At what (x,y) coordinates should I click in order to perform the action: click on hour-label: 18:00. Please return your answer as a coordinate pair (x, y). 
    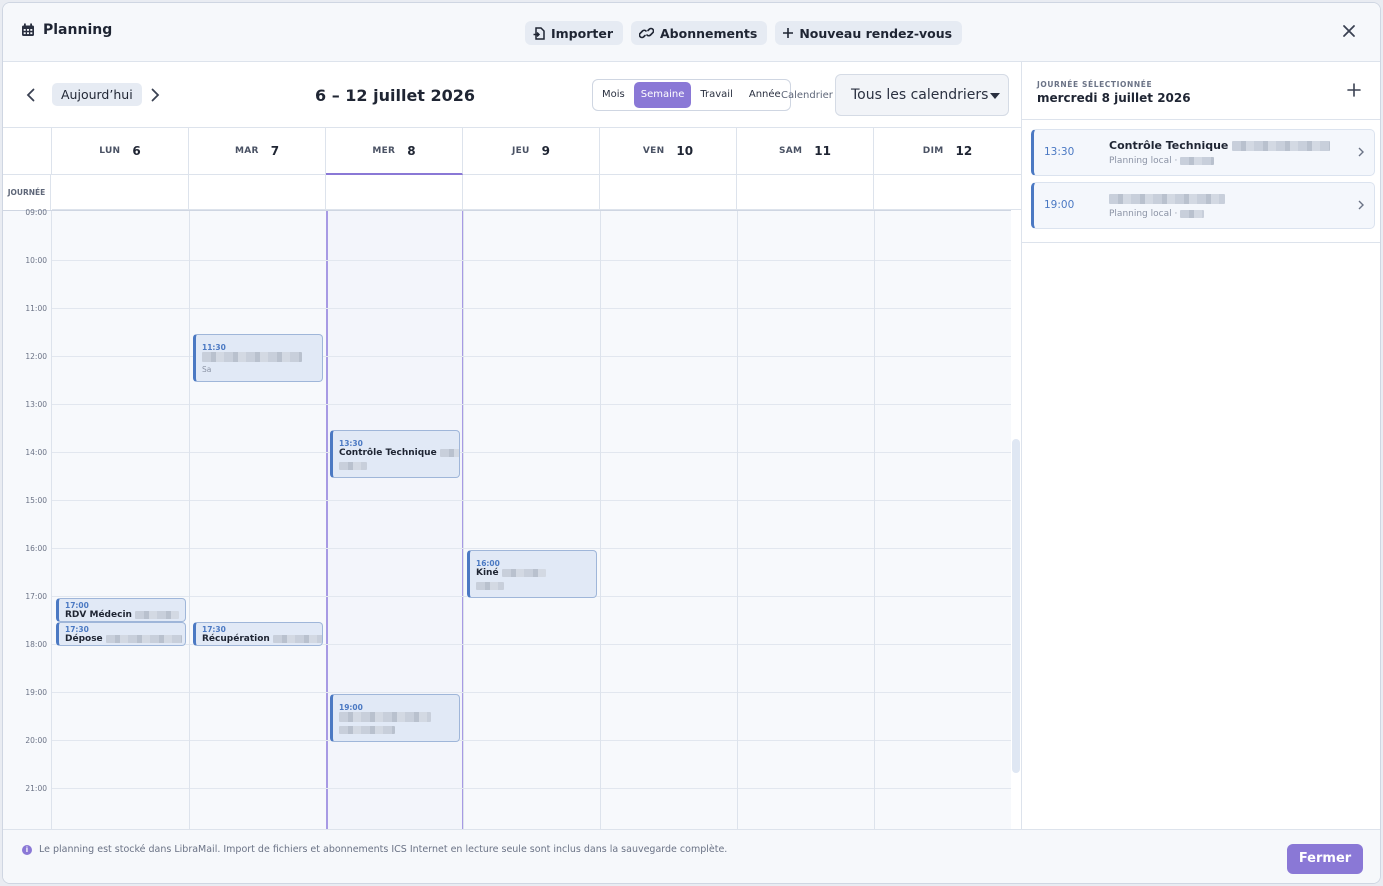
    Looking at the image, I should click on (36, 644).